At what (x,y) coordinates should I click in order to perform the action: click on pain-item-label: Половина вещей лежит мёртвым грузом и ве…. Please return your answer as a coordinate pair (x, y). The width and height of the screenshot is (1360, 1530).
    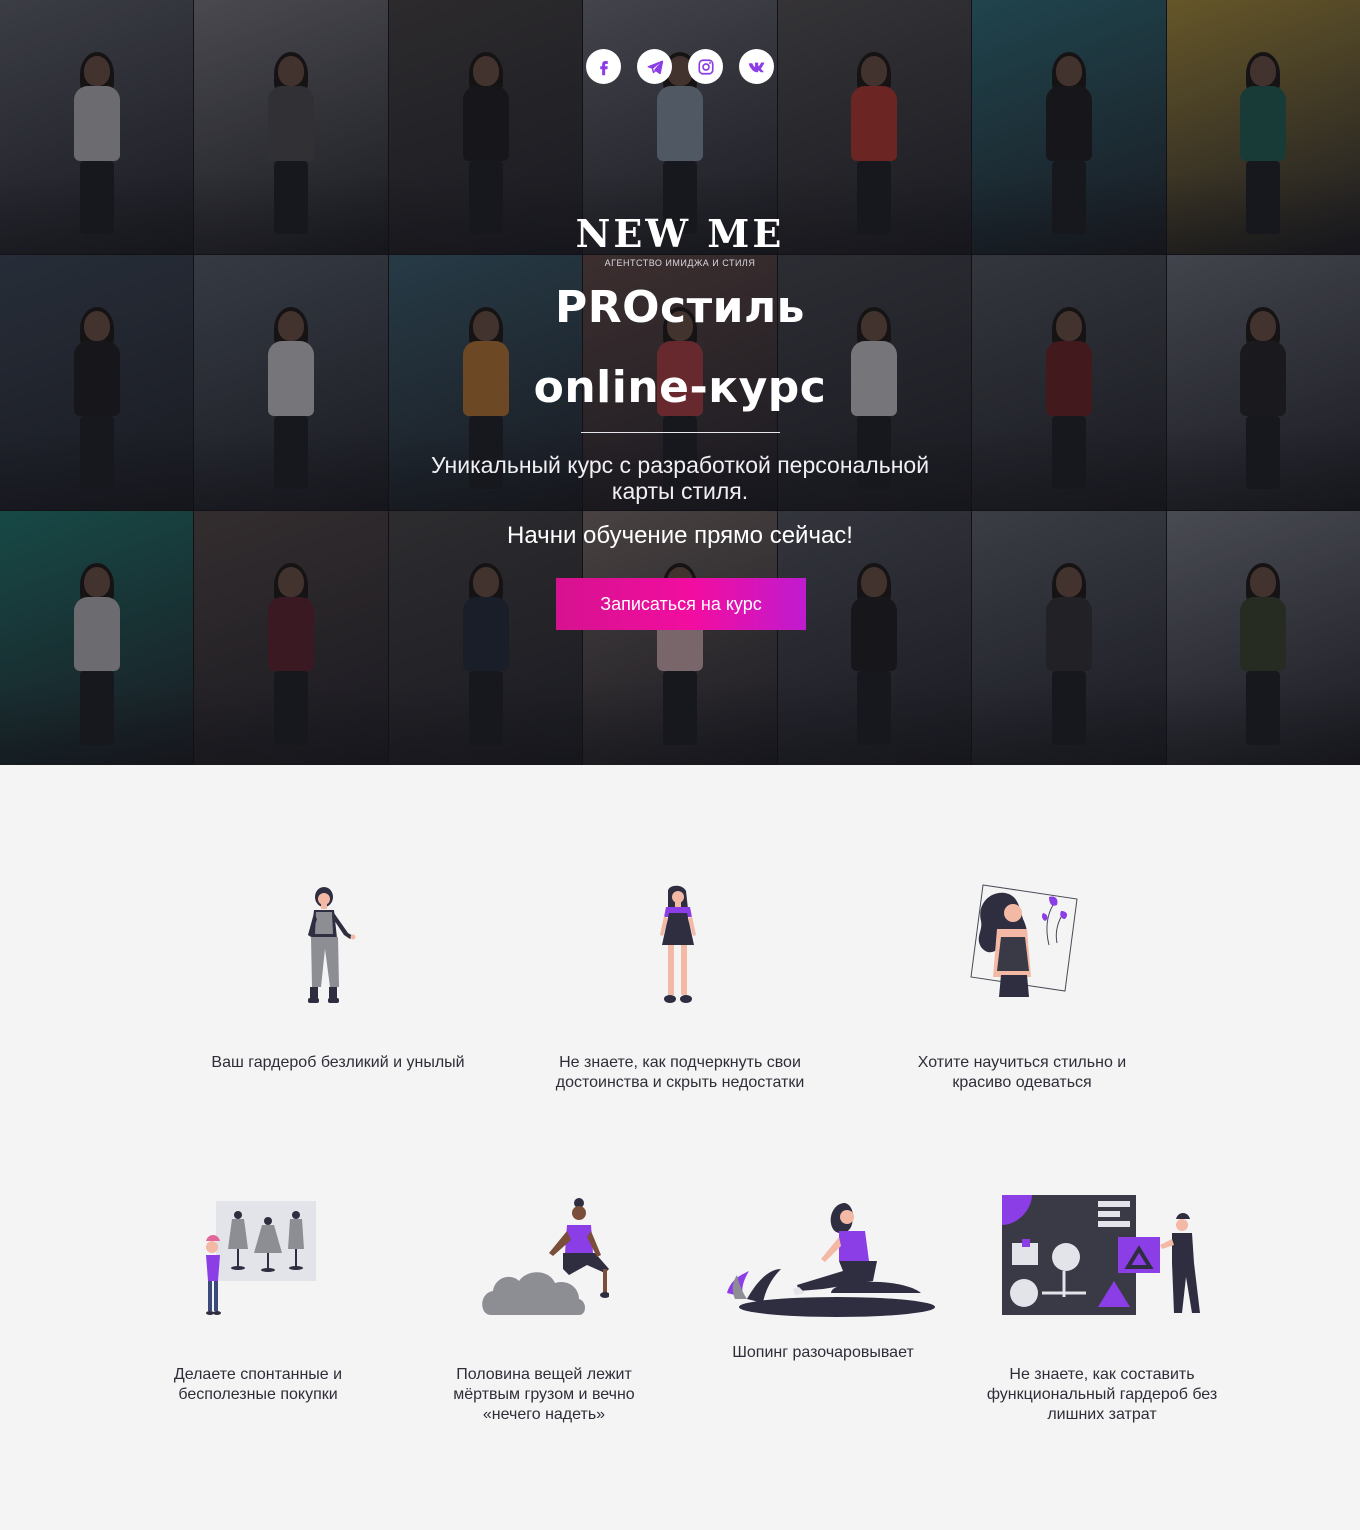
    Looking at the image, I should click on (544, 1394).